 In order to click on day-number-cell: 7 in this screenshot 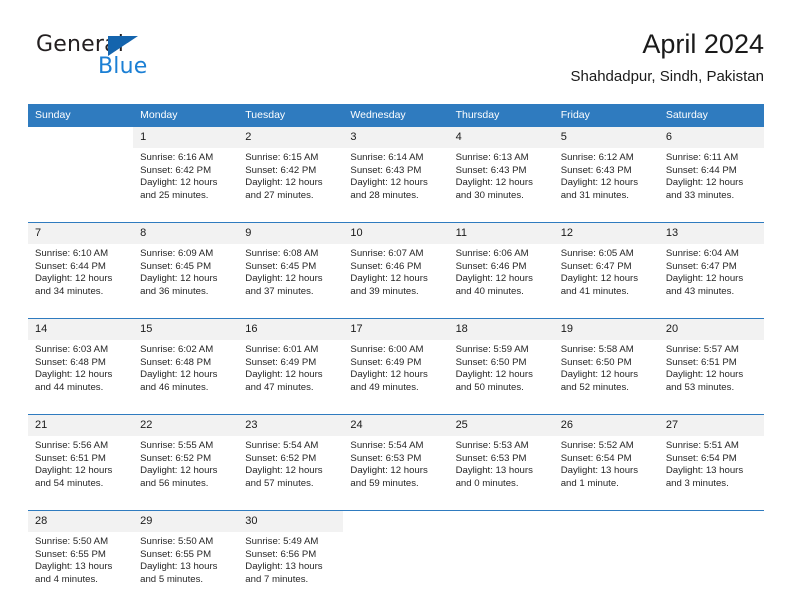, I will do `click(81, 233)`.